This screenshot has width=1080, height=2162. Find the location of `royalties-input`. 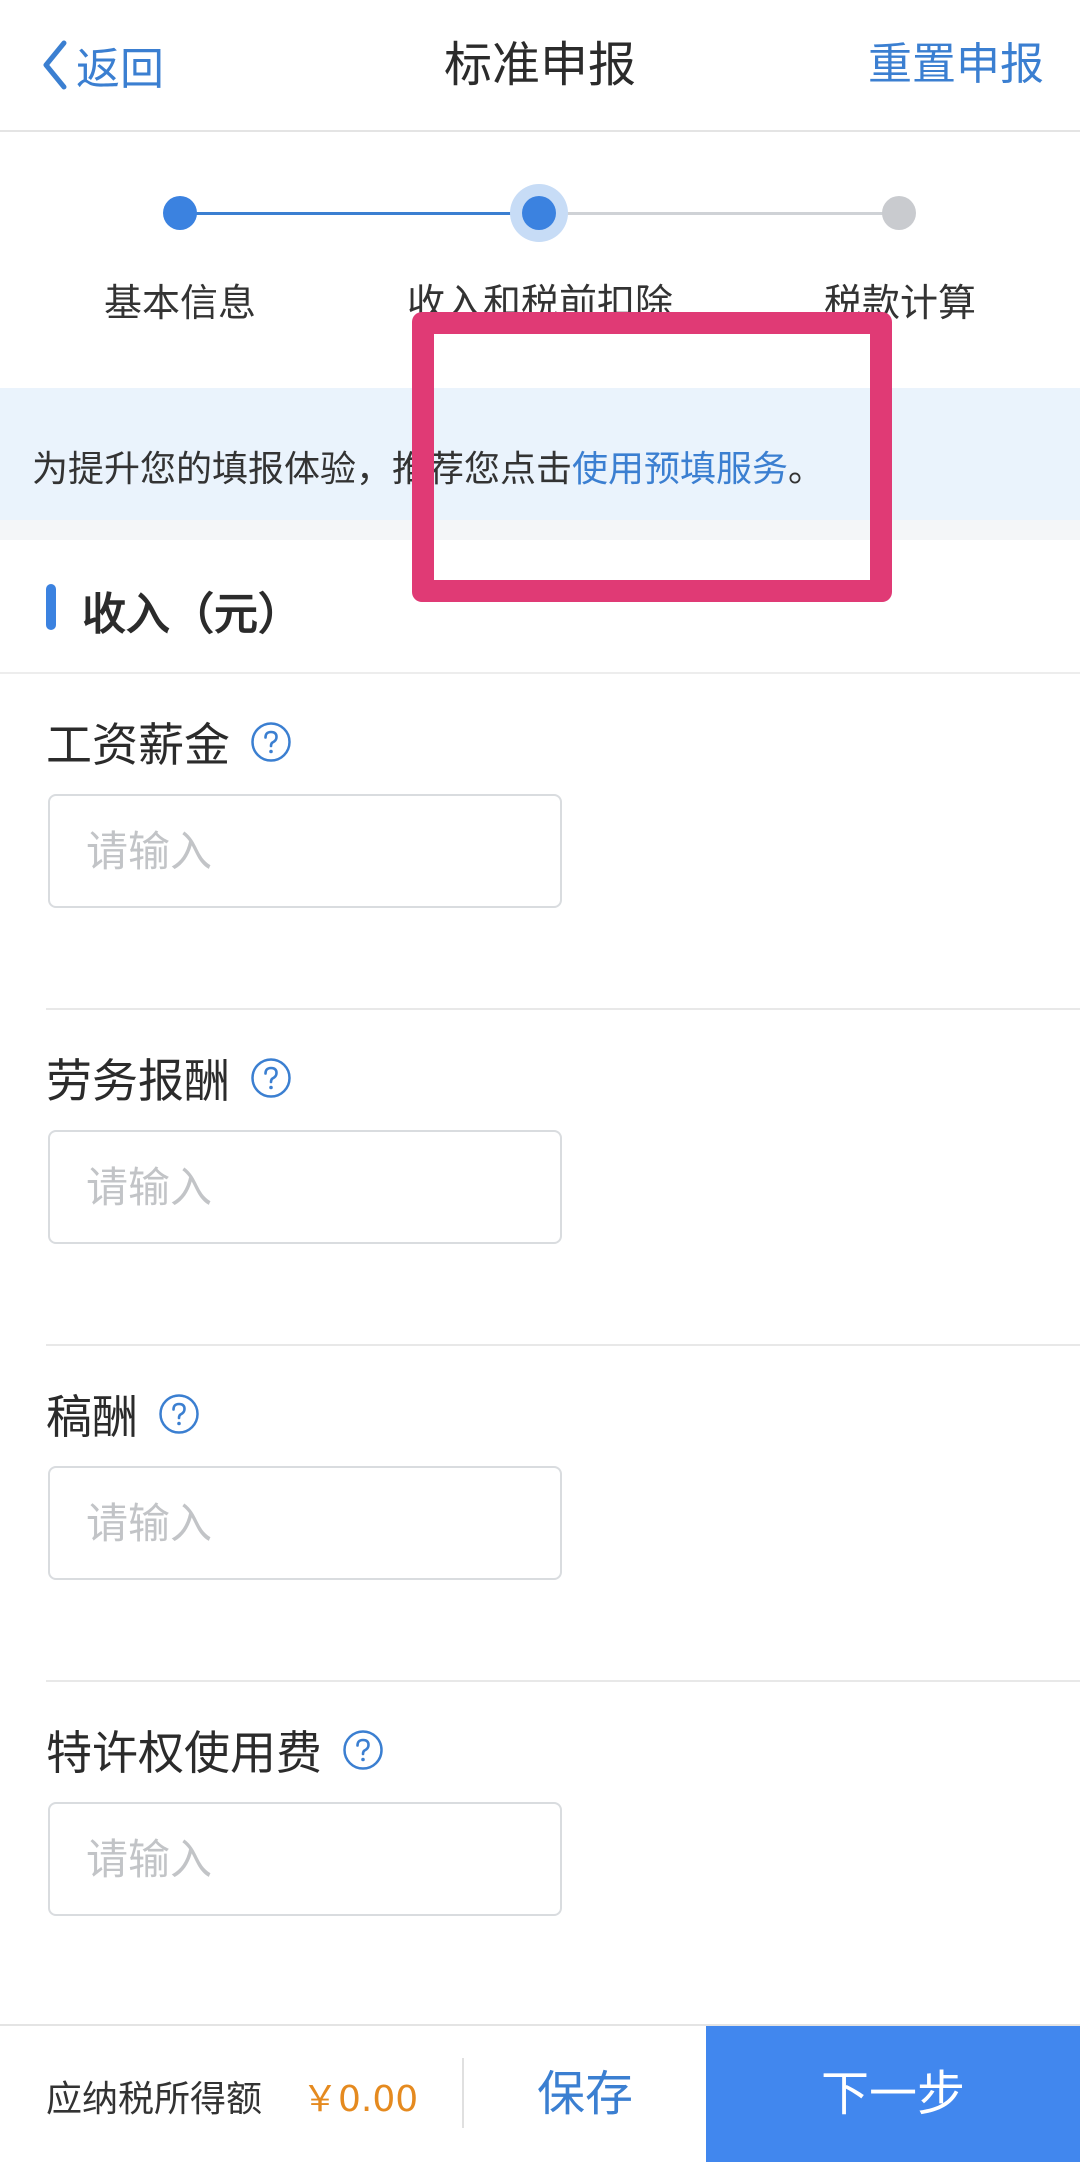

royalties-input is located at coordinates (305, 1523).